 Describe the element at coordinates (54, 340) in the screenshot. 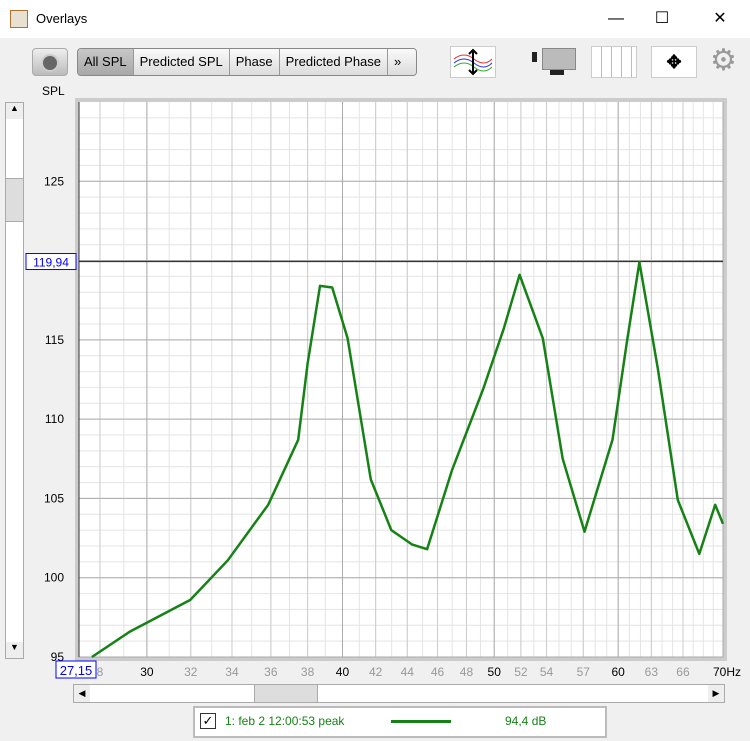

I see `y-tick-label: 115` at that location.